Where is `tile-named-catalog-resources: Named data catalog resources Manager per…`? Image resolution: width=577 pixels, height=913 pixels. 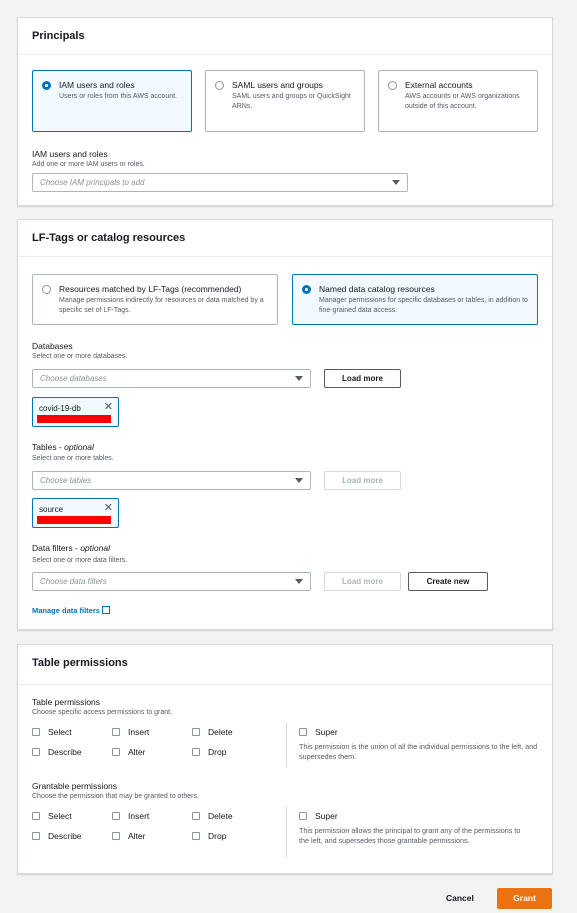 tile-named-catalog-resources: Named data catalog resources Manager per… is located at coordinates (415, 299).